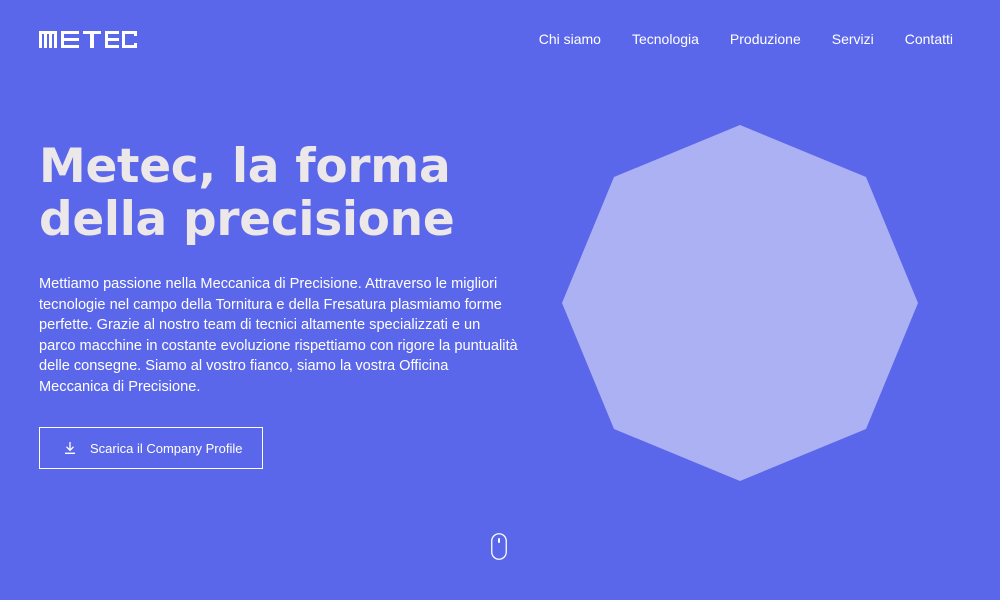 The width and height of the screenshot is (1000, 600). I want to click on nav-item-servizi: Servizi, so click(853, 39).